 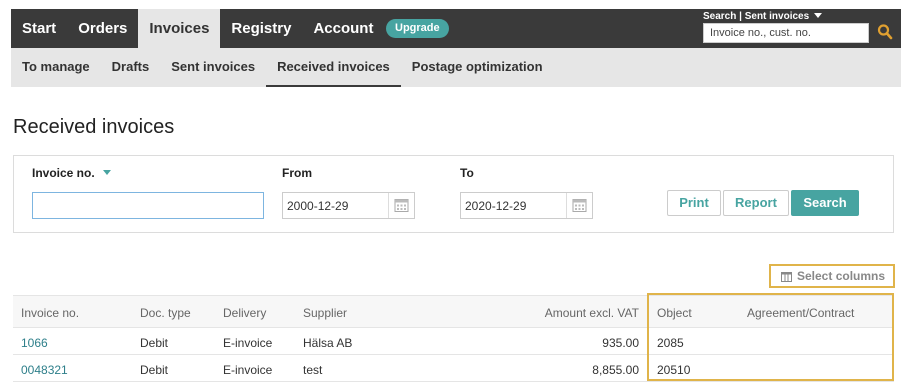 What do you see at coordinates (756, 203) in the screenshot?
I see `report-button: Report` at bounding box center [756, 203].